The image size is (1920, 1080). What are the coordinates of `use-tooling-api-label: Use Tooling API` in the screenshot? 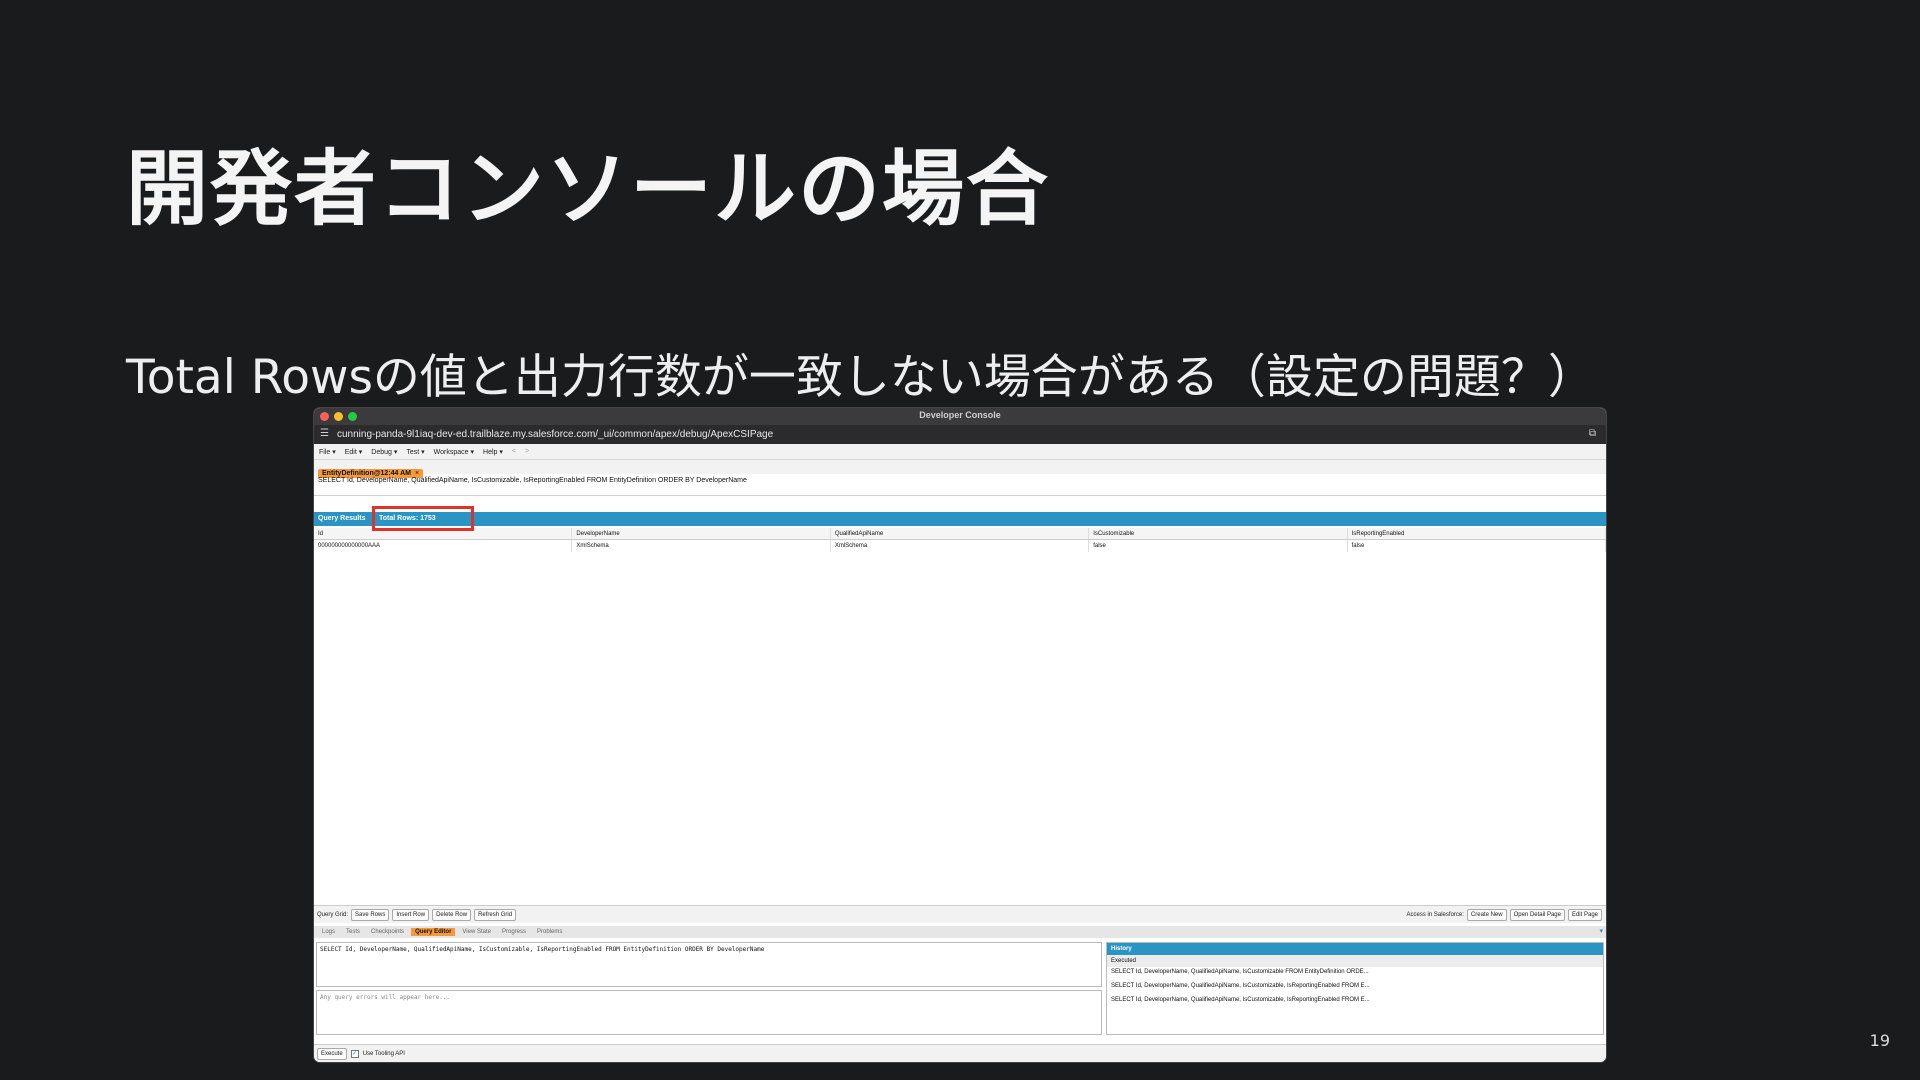 It's located at (383, 1053).